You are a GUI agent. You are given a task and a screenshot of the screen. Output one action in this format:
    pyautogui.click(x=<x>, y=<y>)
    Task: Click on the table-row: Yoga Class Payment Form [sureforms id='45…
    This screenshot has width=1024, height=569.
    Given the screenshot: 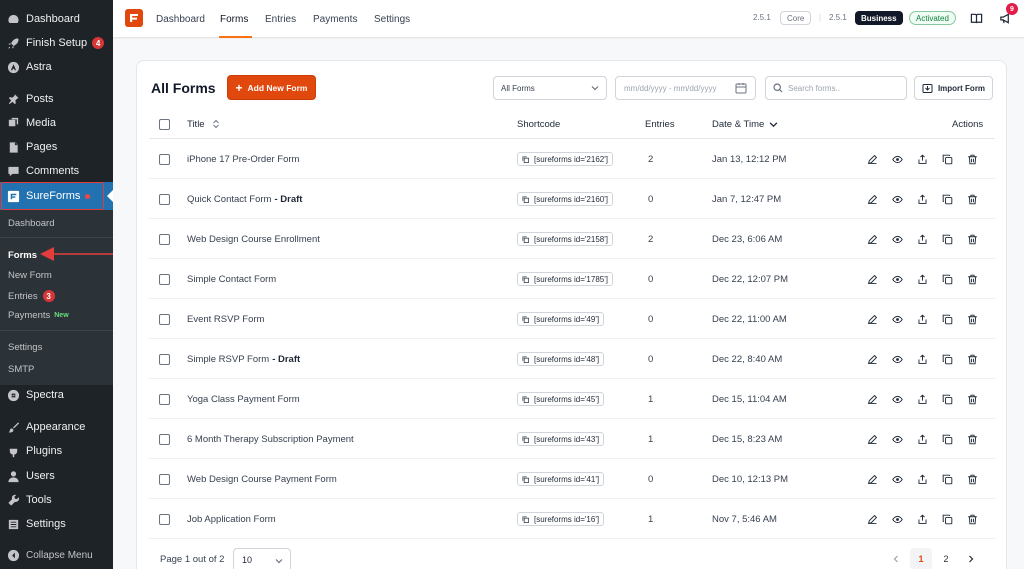 What is the action you would take?
    pyautogui.click(x=572, y=399)
    